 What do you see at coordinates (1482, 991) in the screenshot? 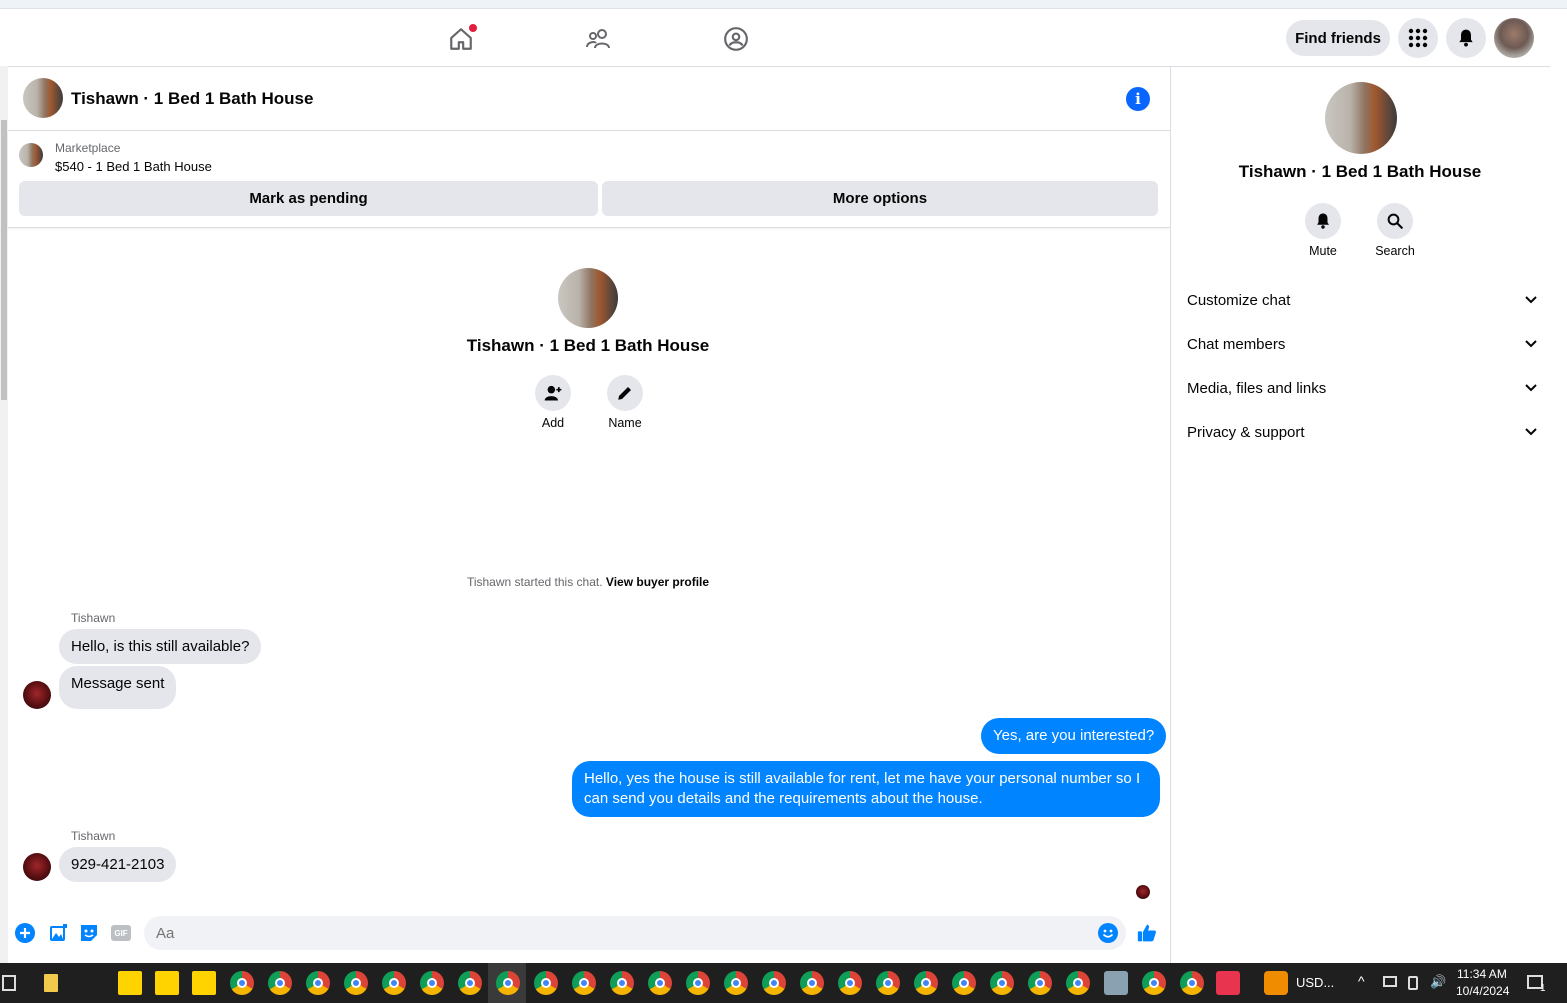
I see `clock-date: 10/4/2024` at bounding box center [1482, 991].